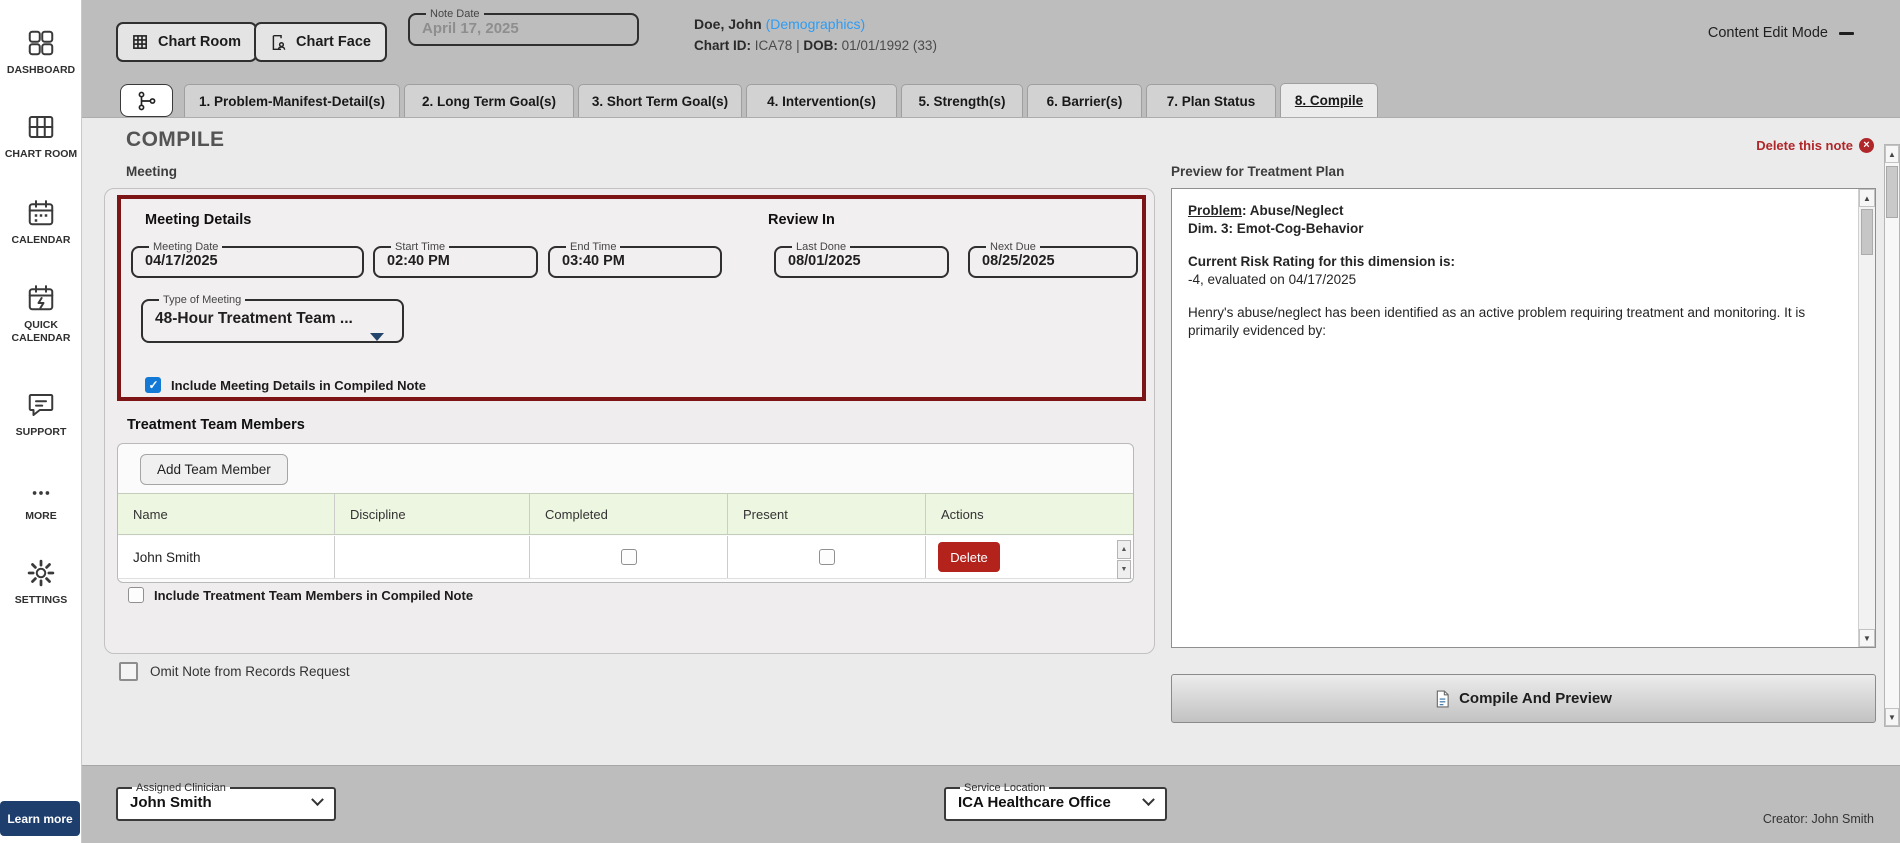  I want to click on tab-problem-manifest-details: 1. Problem-Manifest-Detail(s), so click(292, 100).